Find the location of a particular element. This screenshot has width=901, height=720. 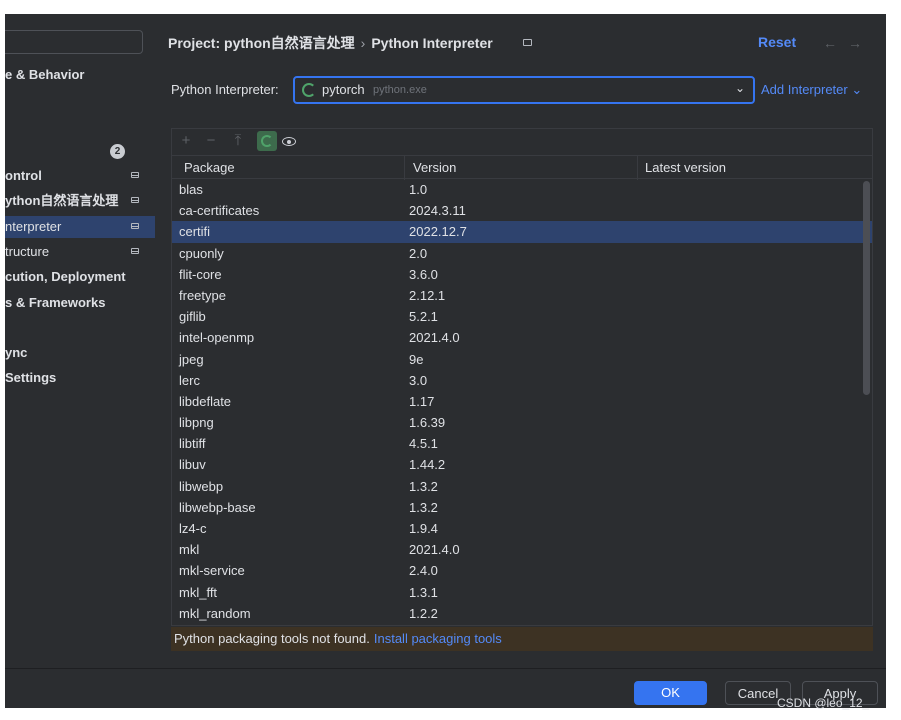

sidebar-item-label: Settings is located at coordinates (31, 377).